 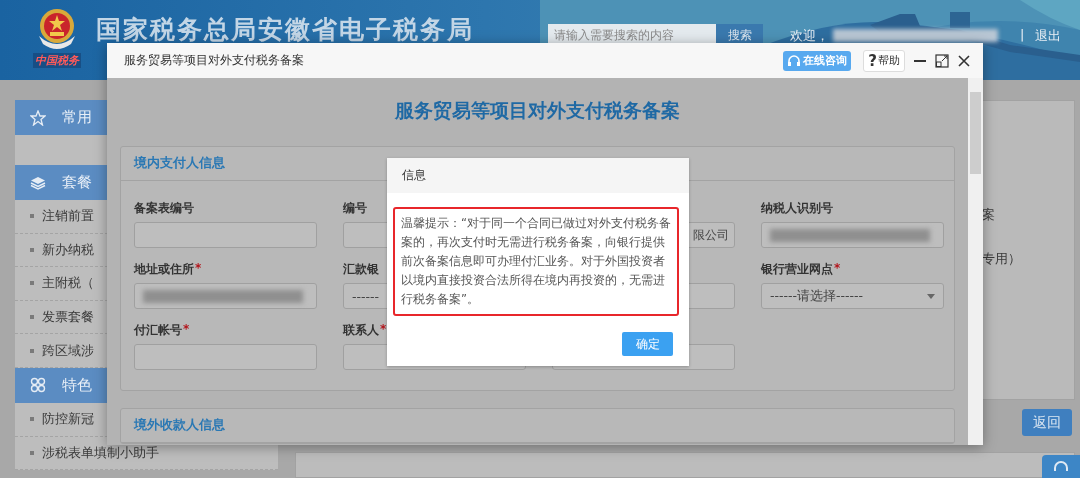 I want to click on form-heading: 服务贸易等项目对外支付税务备案, so click(x=537, y=110).